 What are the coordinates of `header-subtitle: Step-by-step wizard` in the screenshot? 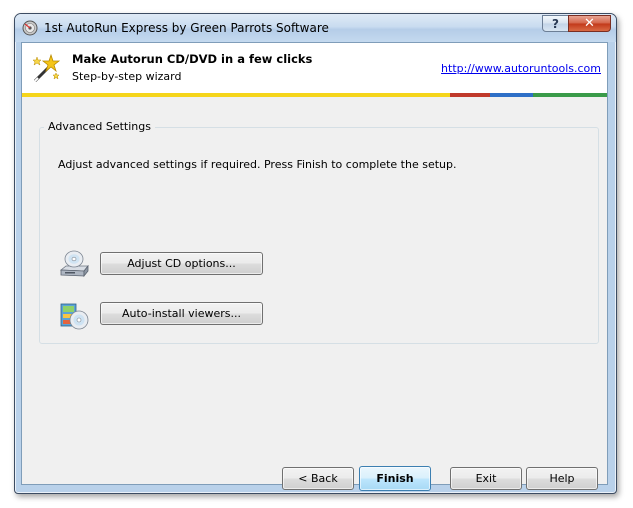 It's located at (127, 76).